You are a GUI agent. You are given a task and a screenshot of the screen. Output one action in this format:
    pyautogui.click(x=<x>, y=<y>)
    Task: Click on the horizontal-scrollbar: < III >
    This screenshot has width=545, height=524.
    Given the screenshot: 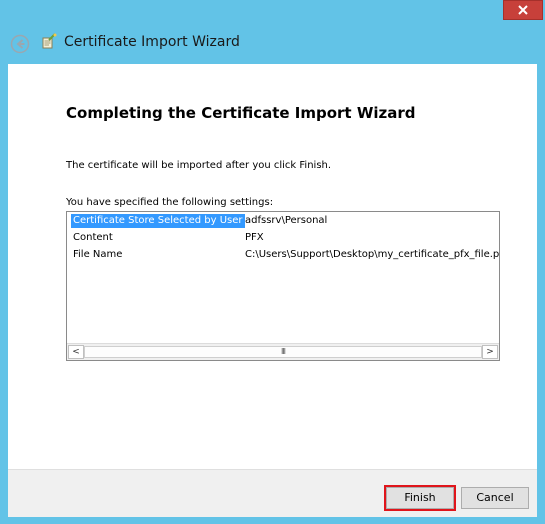 What is the action you would take?
    pyautogui.click(x=283, y=351)
    